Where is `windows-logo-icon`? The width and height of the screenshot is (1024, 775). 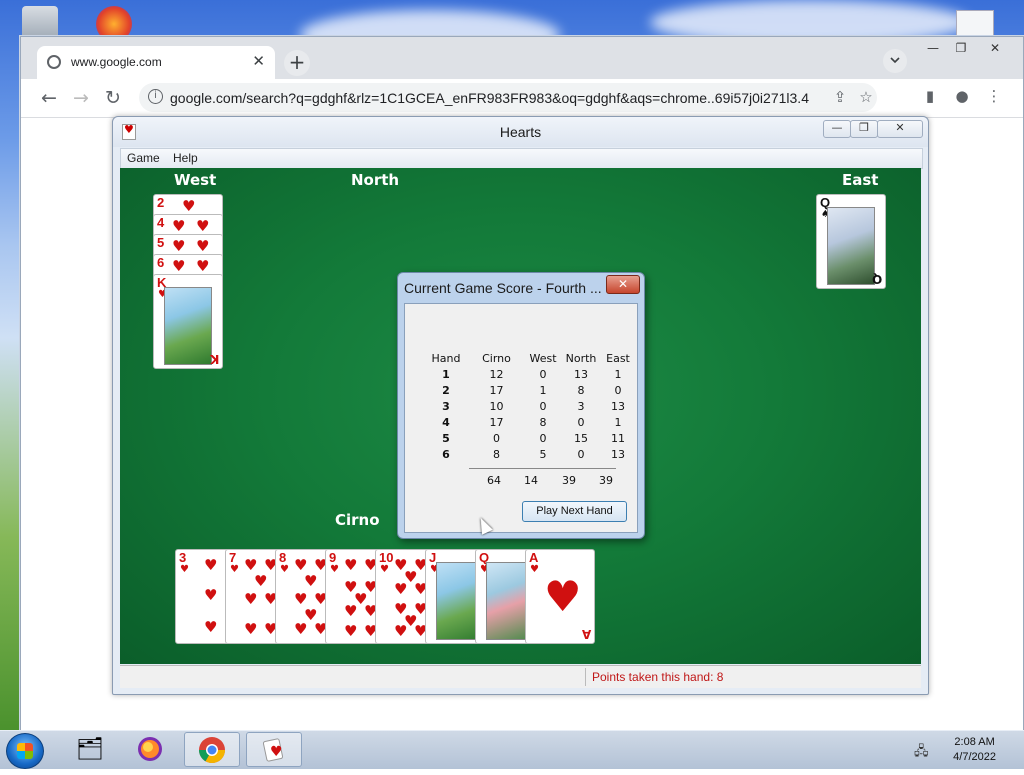
windows-logo-icon is located at coordinates (25, 751).